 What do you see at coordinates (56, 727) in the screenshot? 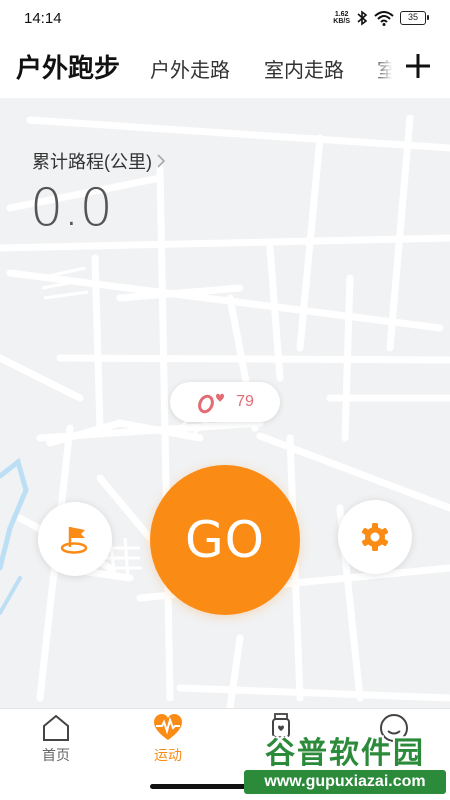
I see `home-icon` at bounding box center [56, 727].